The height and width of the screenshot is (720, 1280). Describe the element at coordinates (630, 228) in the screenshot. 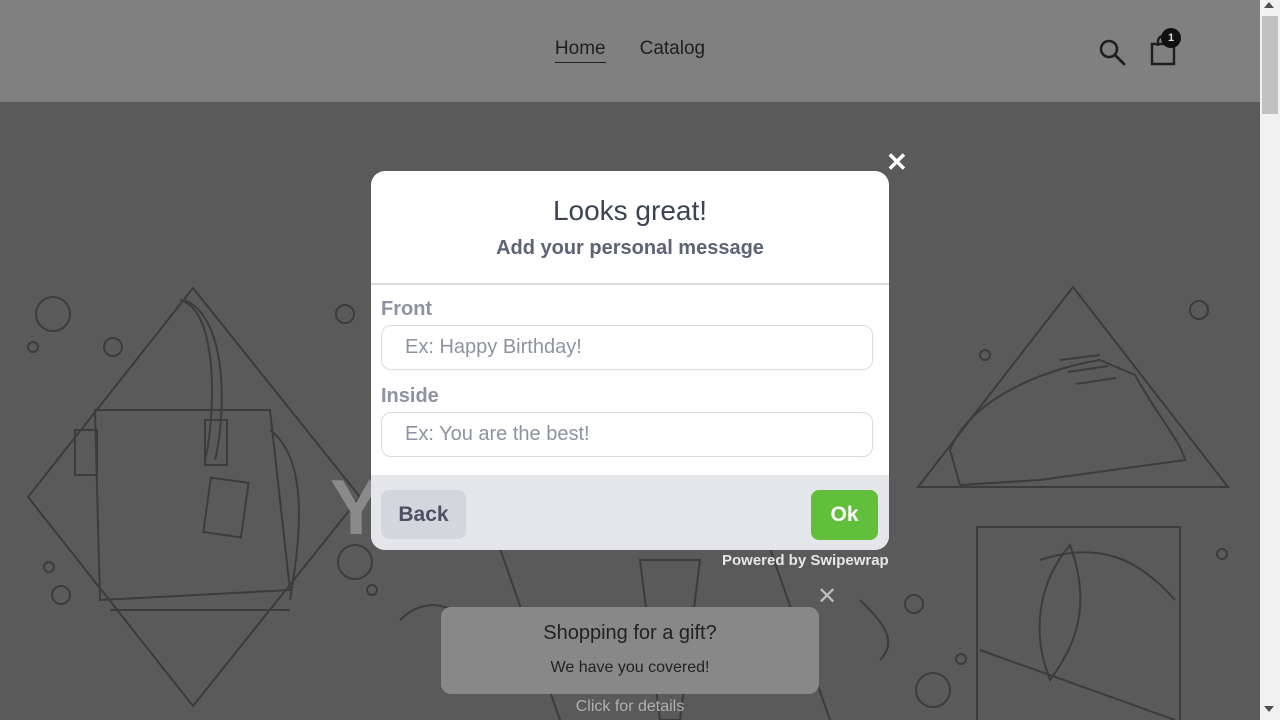

I see `modal-header: Looks great! Add your personal message` at that location.